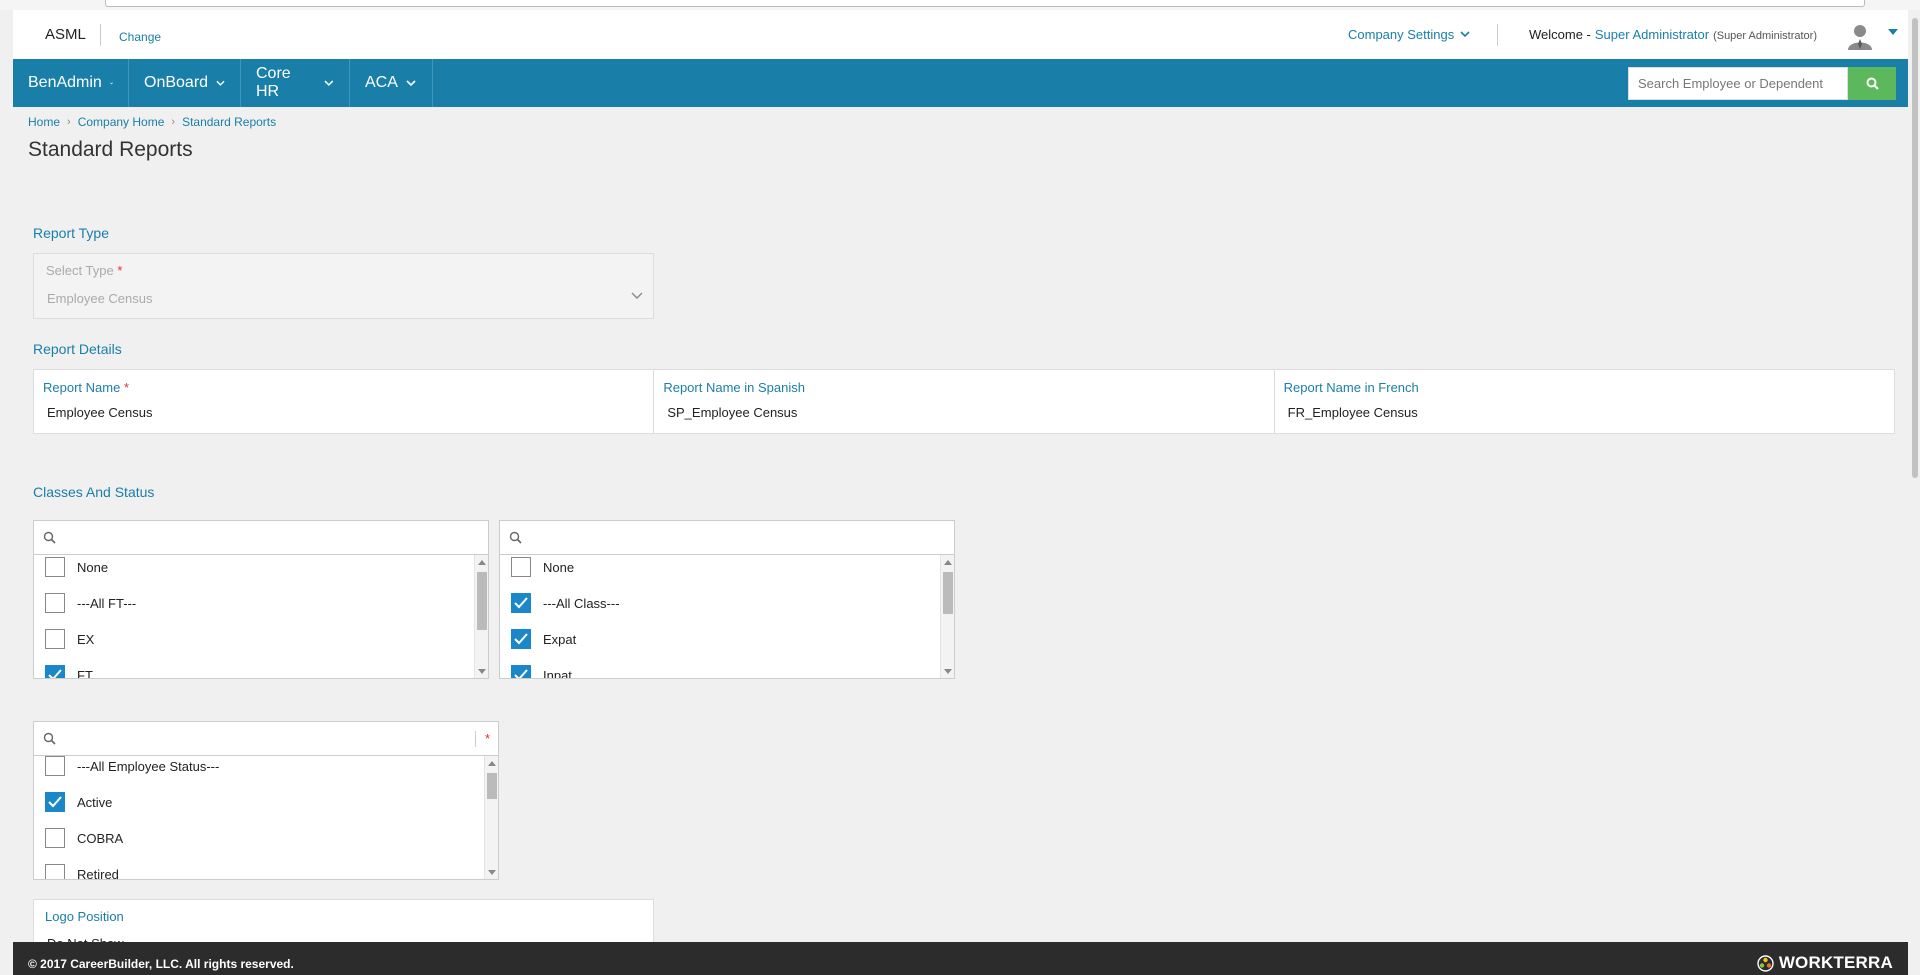 The height and width of the screenshot is (975, 1920). Describe the element at coordinates (78, 802) in the screenshot. I see `list-item: Active` at that location.